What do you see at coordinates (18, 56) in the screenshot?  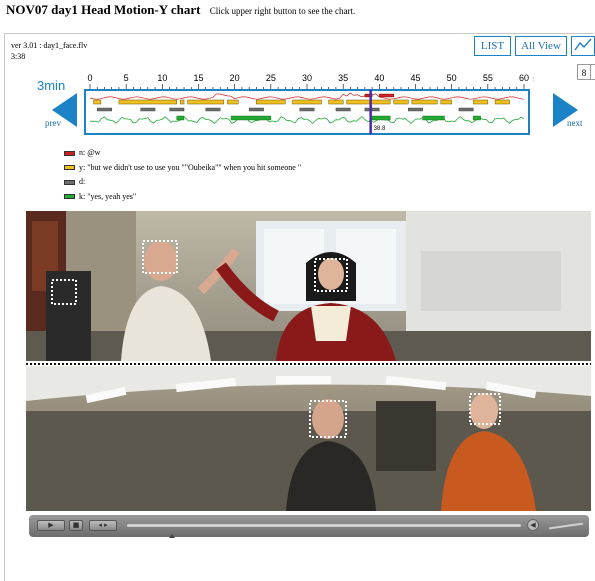 I see `time-display: 3:38` at bounding box center [18, 56].